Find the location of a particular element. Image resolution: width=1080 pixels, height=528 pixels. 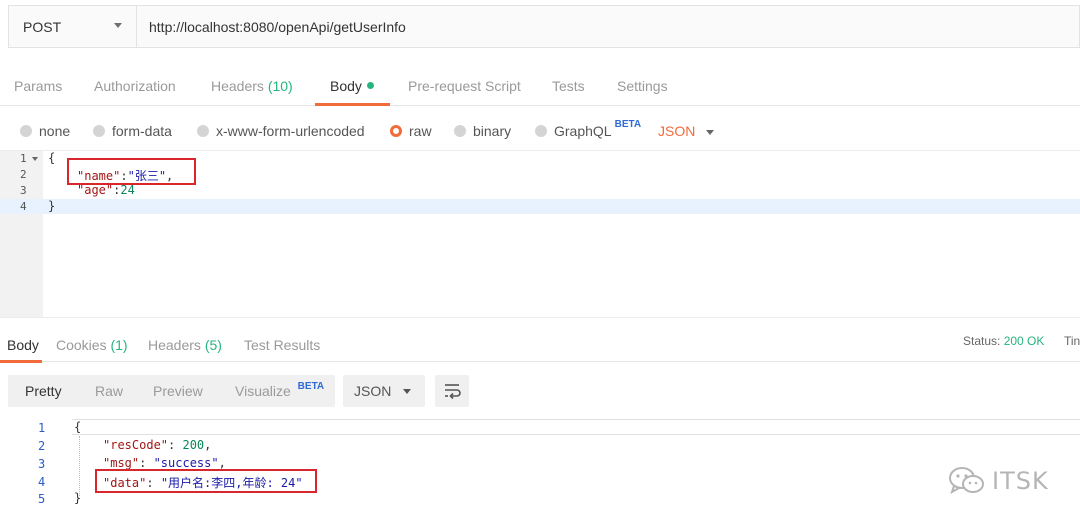

response-format-label: JSON is located at coordinates (373, 391).